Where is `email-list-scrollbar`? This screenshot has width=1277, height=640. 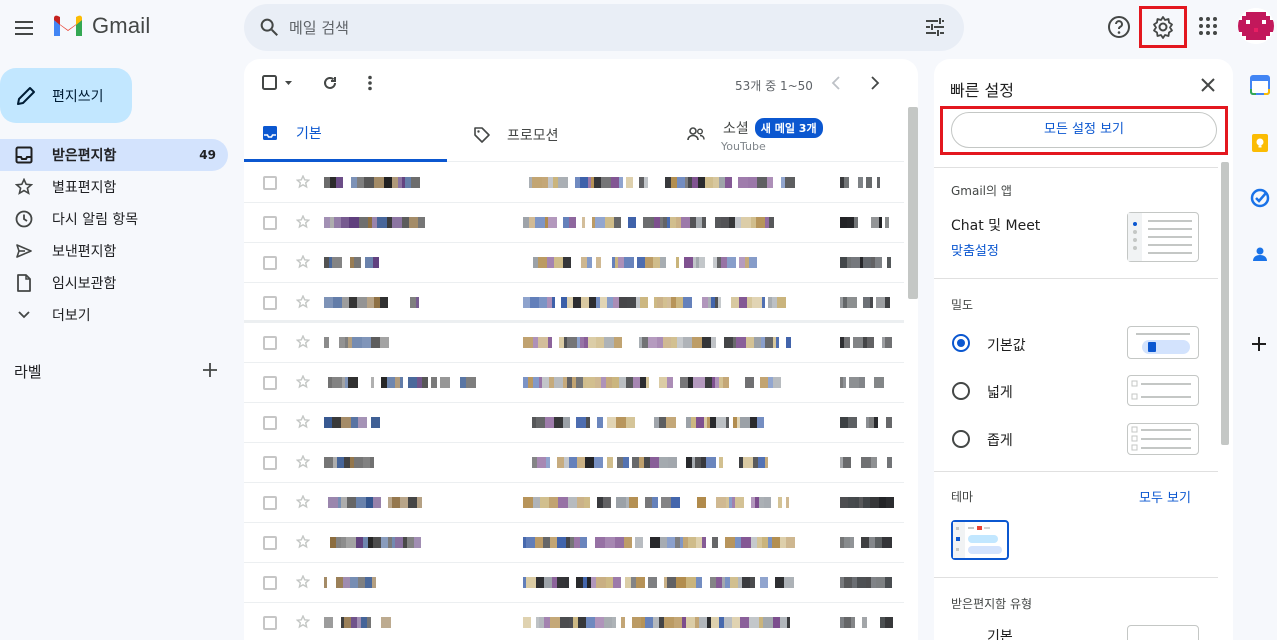 email-list-scrollbar is located at coordinates (913, 203).